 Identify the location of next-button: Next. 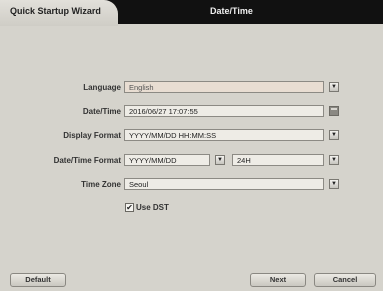
(278, 280).